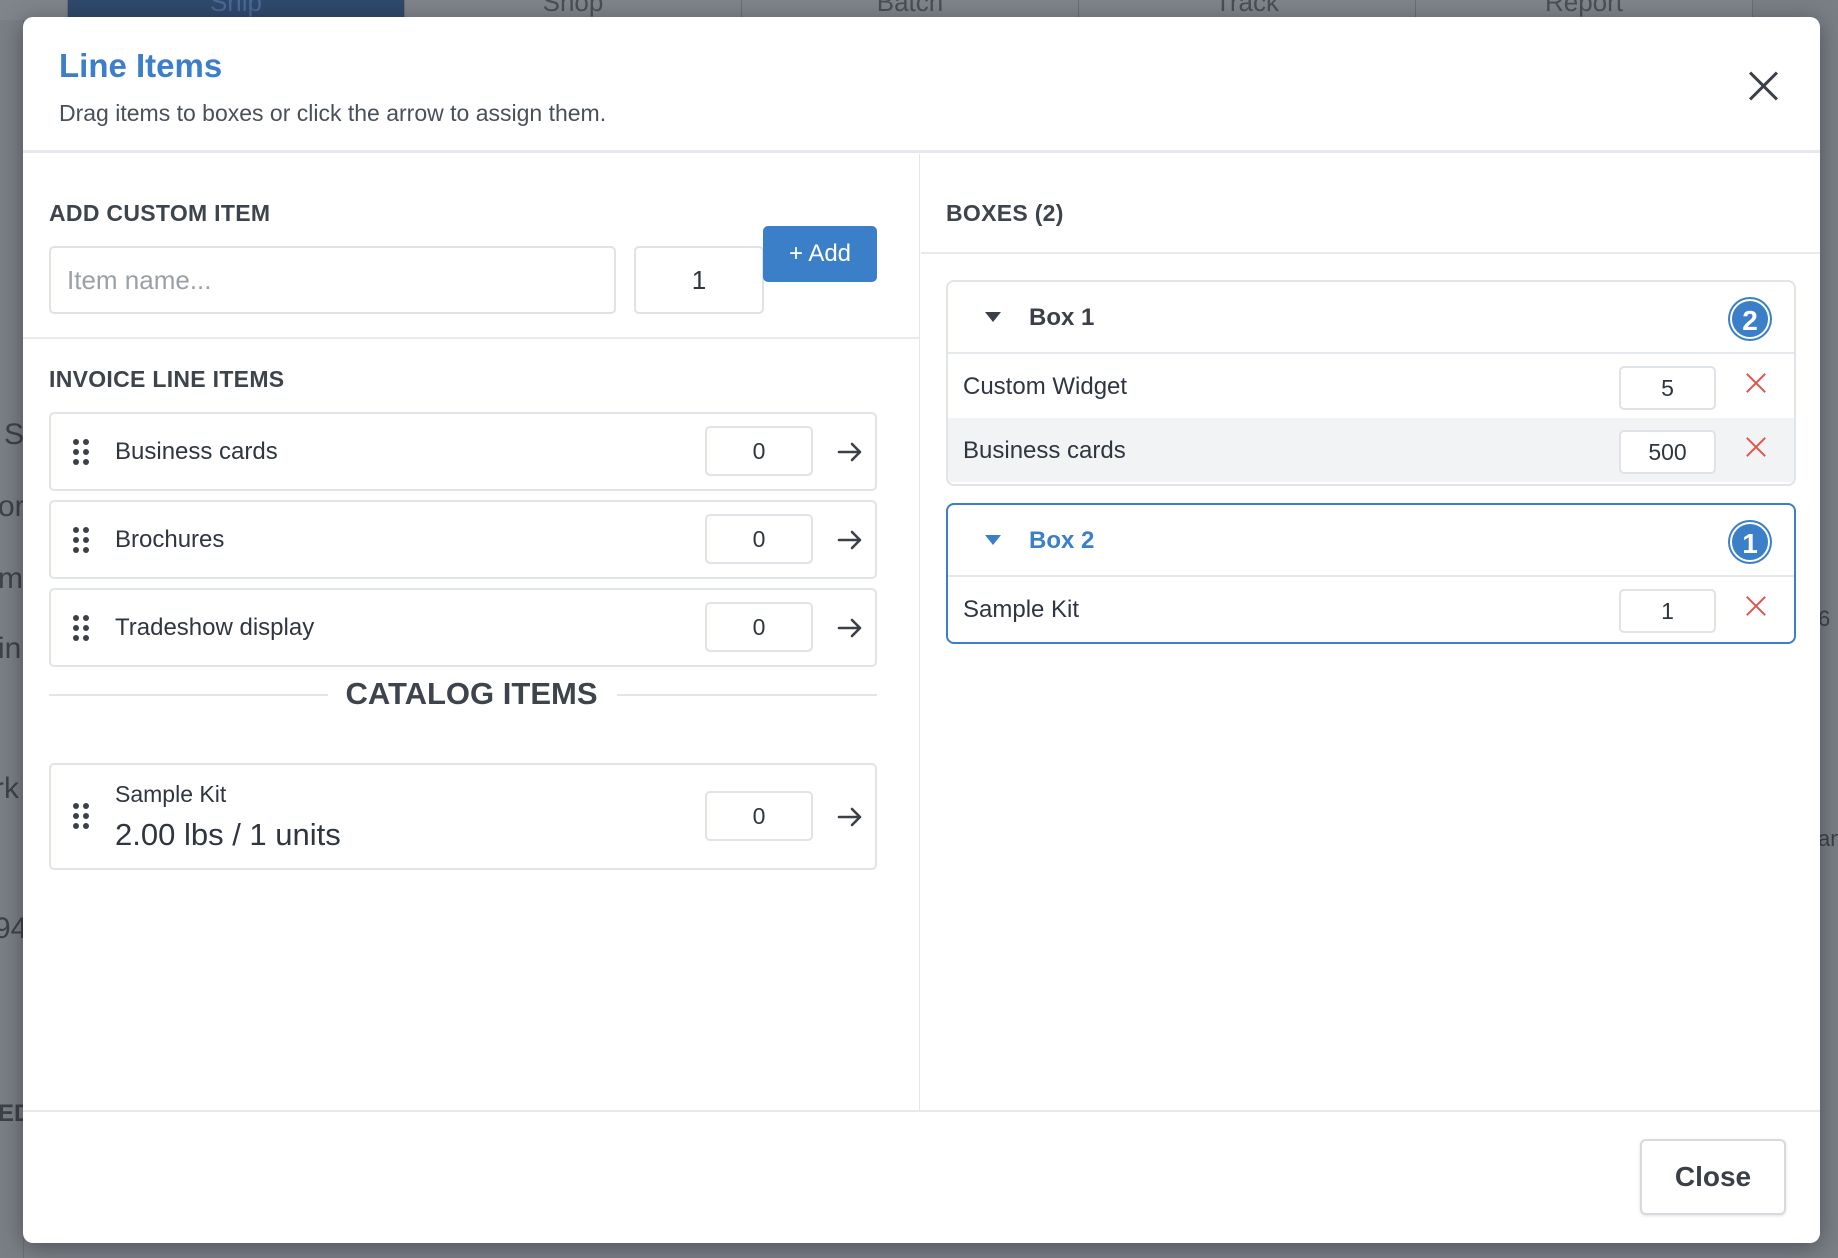 The width and height of the screenshot is (1838, 1258). What do you see at coordinates (14, 434) in the screenshot?
I see `background-text-fragment: S` at bounding box center [14, 434].